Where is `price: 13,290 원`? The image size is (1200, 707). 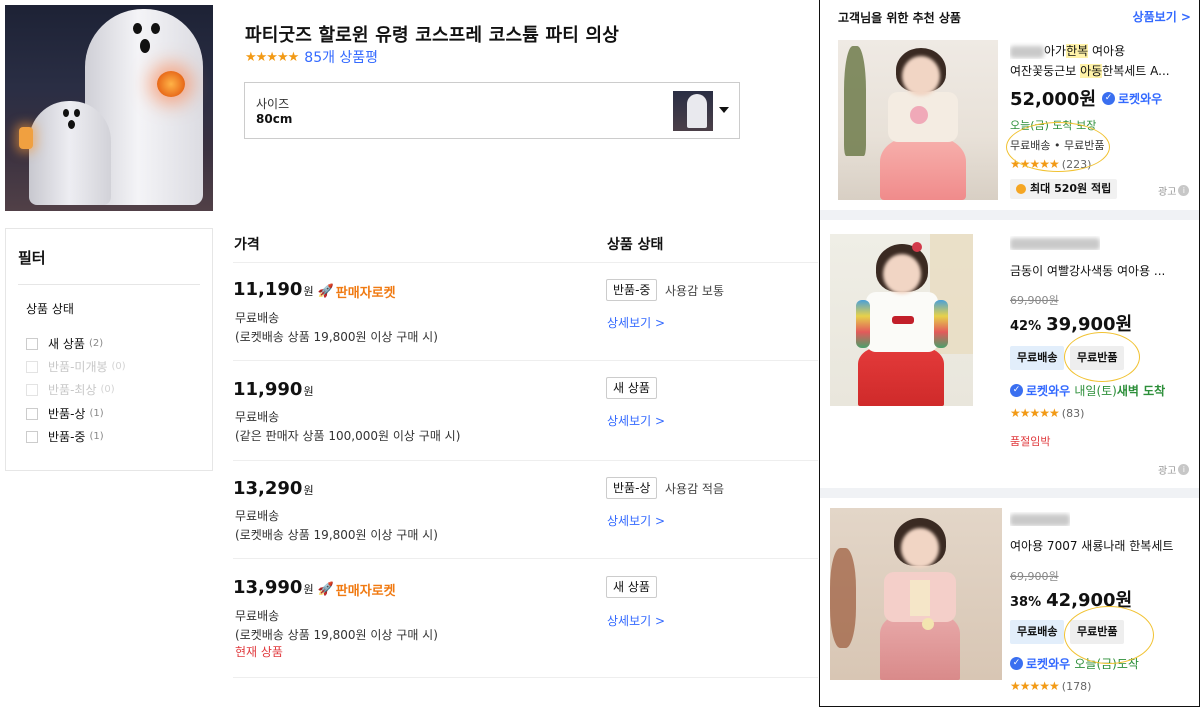 price: 13,290 원 is located at coordinates (273, 488).